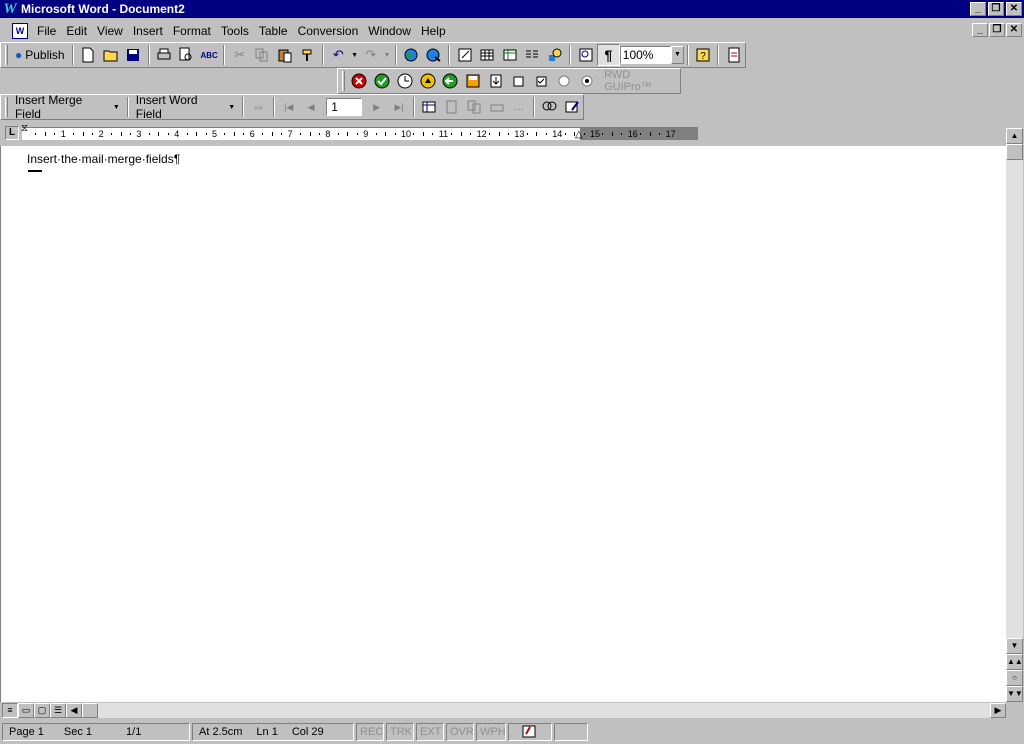 The width and height of the screenshot is (1024, 744). What do you see at coordinates (434, 55) in the screenshot?
I see `insert-hyperlink-icon` at bounding box center [434, 55].